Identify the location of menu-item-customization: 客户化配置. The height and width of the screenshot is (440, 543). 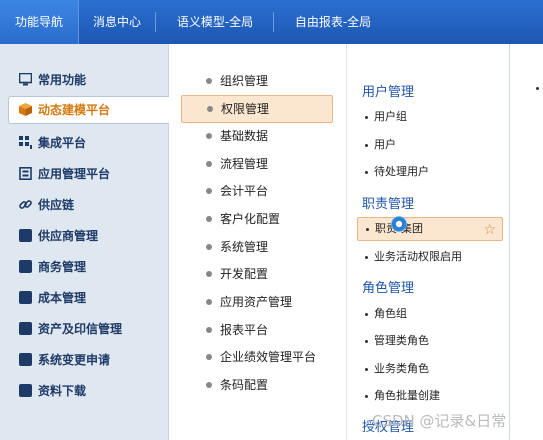
(256, 219).